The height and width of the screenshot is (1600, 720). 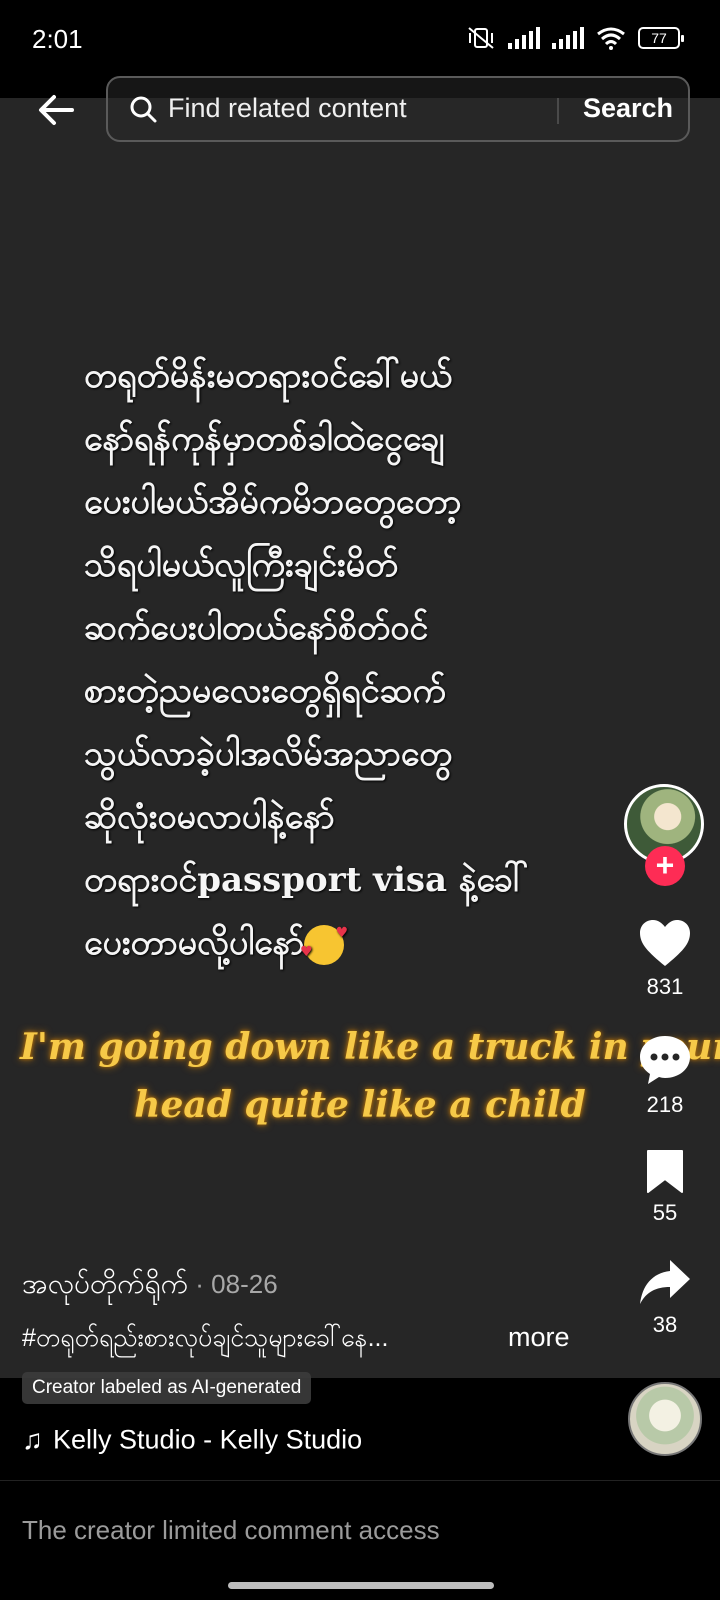 I want to click on search-input: Find related content Search, so click(x=398, y=109).